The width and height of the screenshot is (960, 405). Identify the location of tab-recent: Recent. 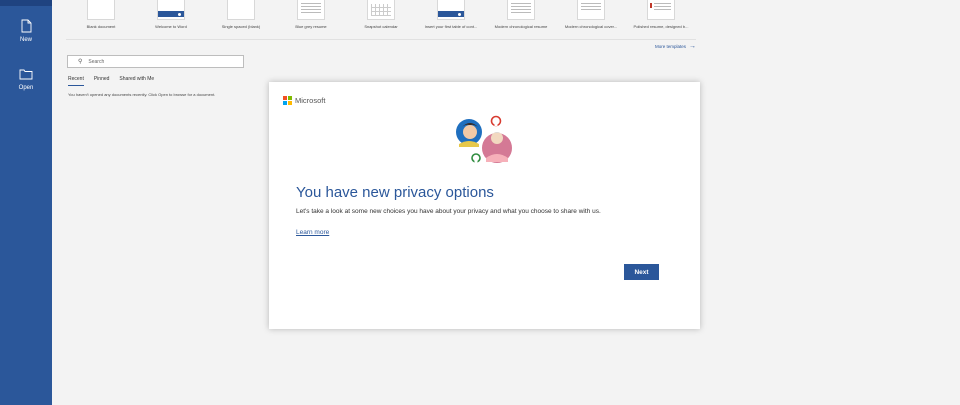
(76, 81).